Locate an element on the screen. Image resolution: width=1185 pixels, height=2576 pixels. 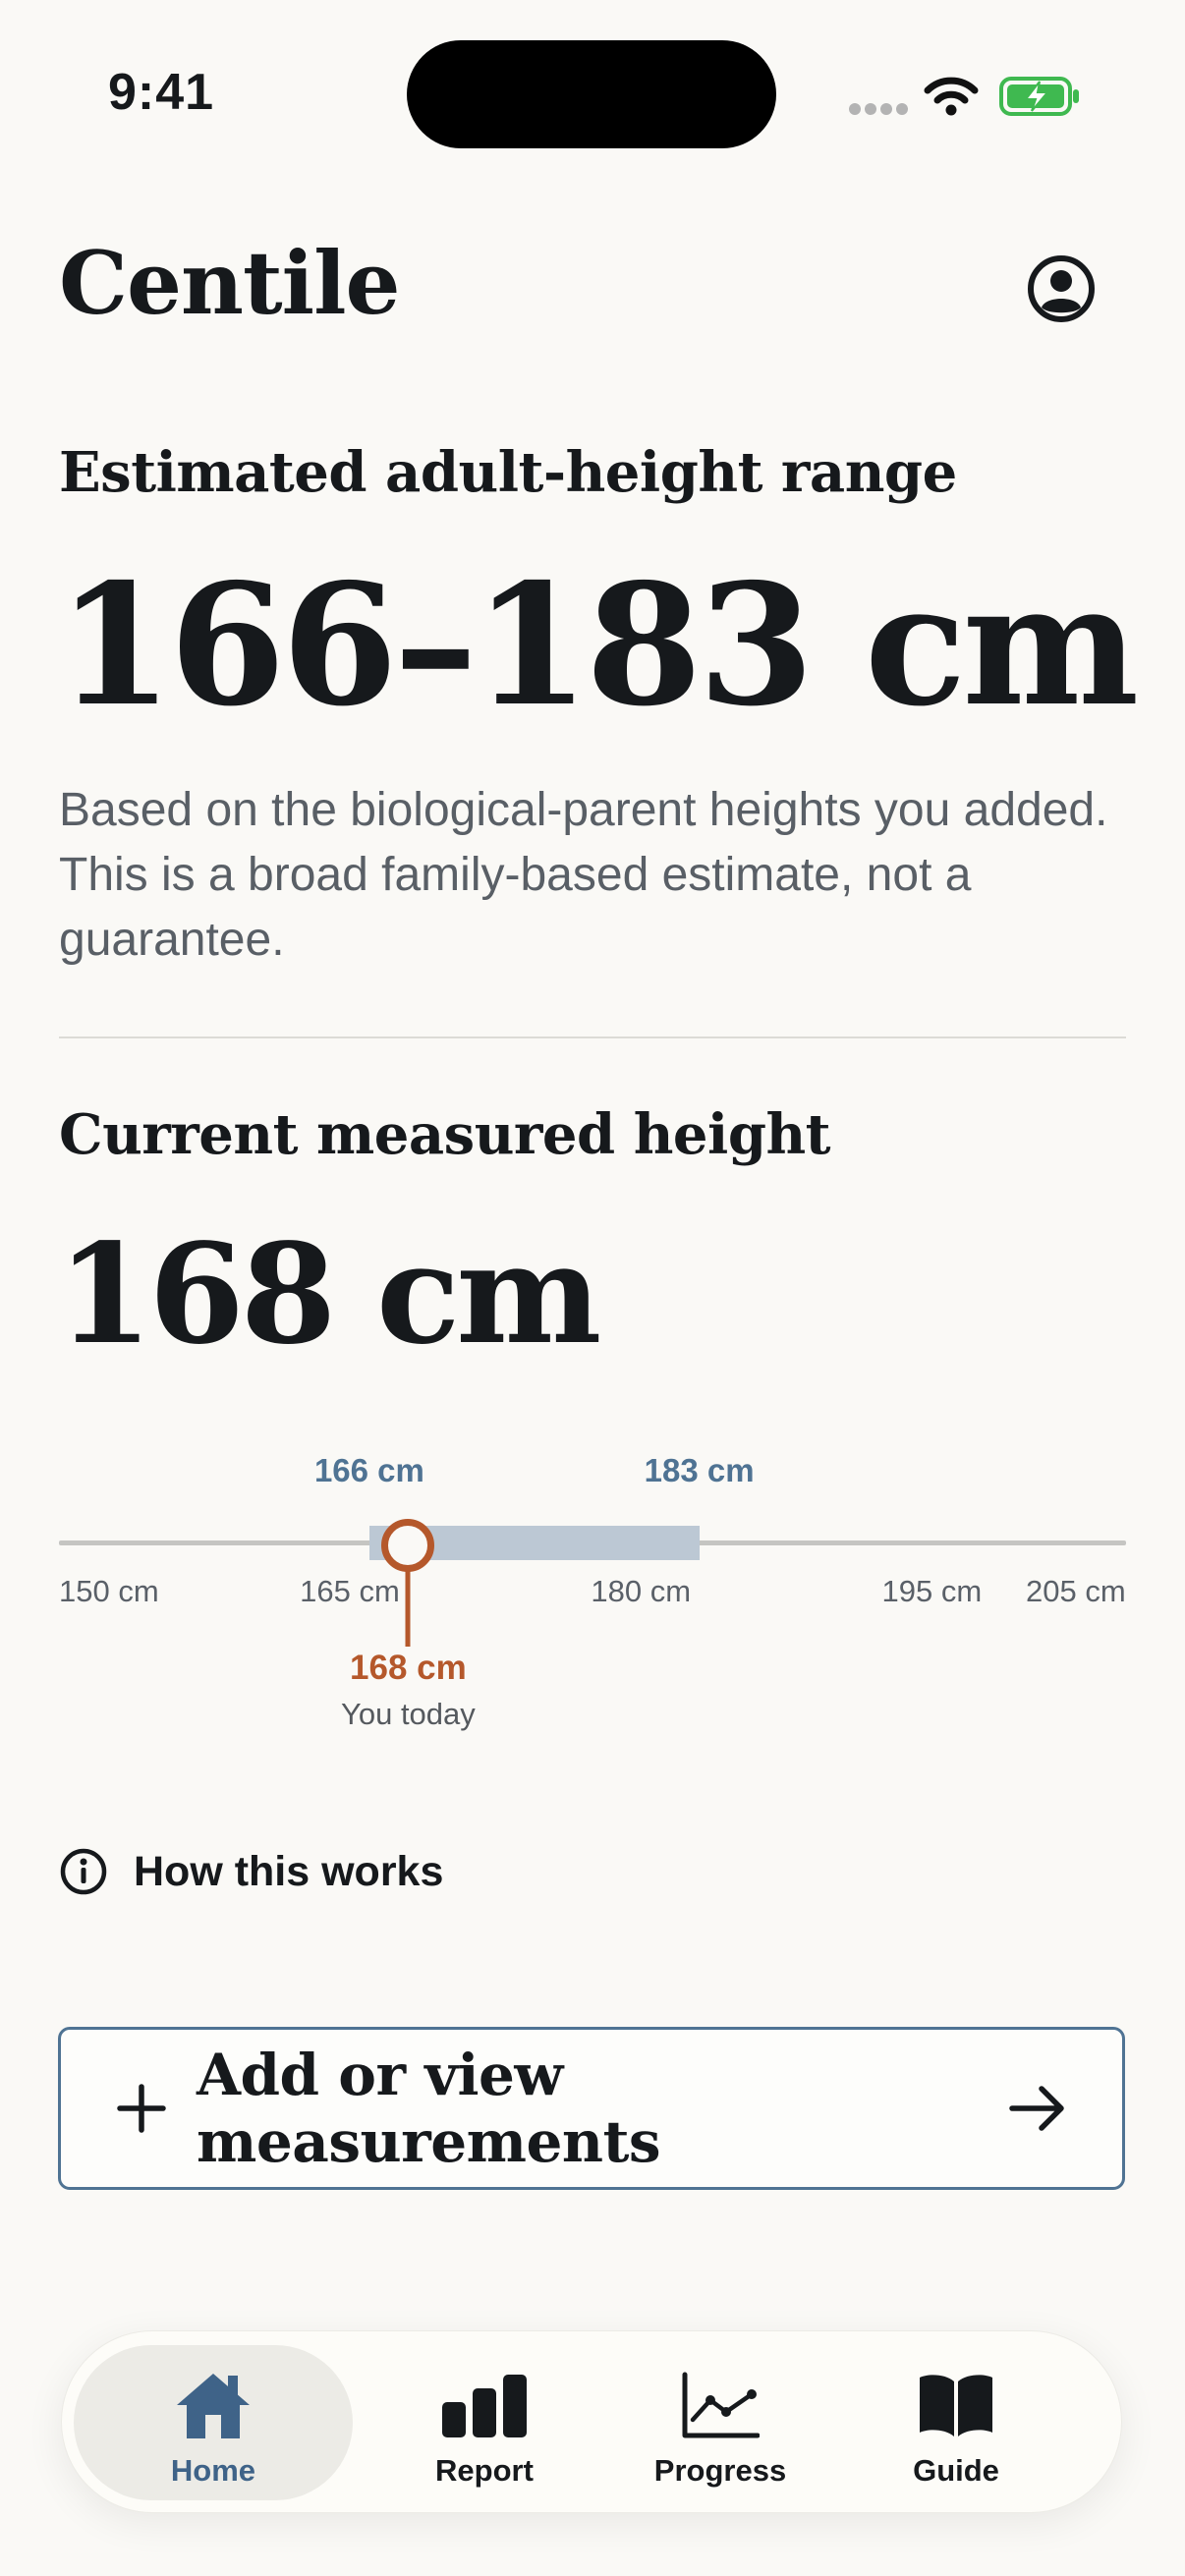
add-measurements-label: Add or view measurements is located at coordinates (429, 2108).